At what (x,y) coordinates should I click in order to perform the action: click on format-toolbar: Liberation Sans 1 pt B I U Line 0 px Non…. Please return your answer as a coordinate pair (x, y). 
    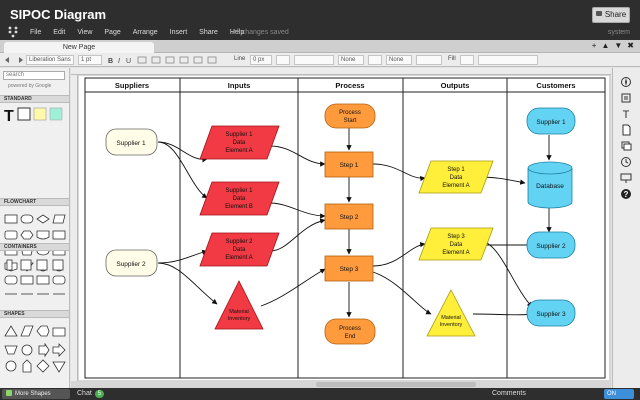
    Looking at the image, I should click on (320, 60).